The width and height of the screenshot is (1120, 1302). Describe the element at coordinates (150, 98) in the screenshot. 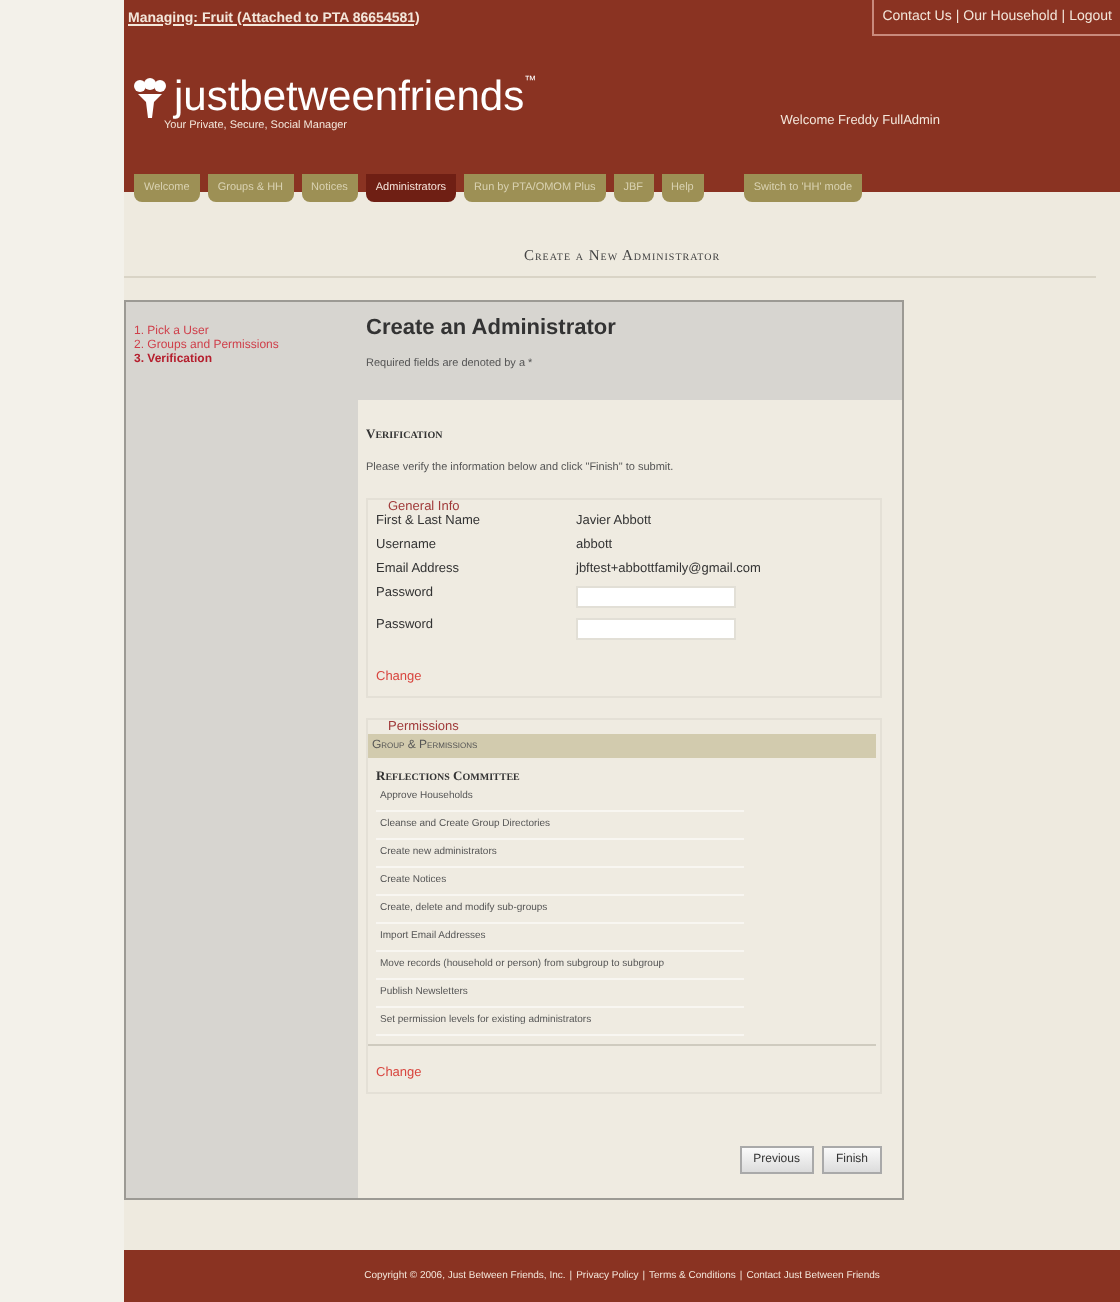

I see `logo-icon` at that location.